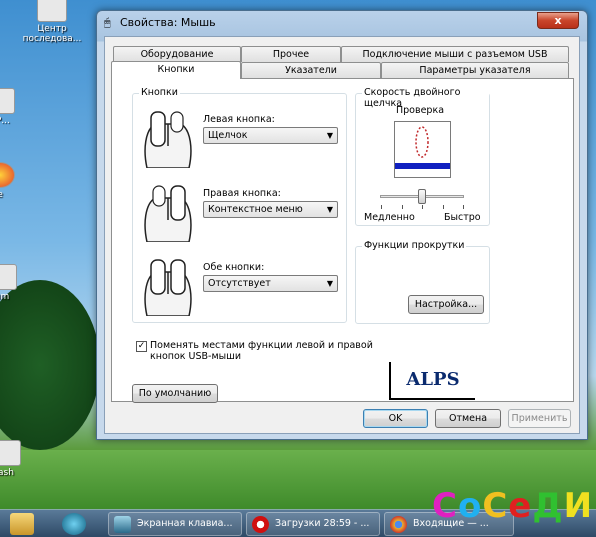 This screenshot has width=596, height=537. I want to click on left-button-select: Щелчок ▼, so click(270, 135).